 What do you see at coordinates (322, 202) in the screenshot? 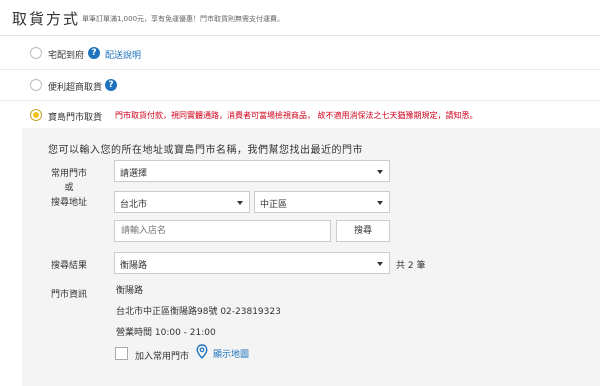
I see `district-select: 中正區` at bounding box center [322, 202].